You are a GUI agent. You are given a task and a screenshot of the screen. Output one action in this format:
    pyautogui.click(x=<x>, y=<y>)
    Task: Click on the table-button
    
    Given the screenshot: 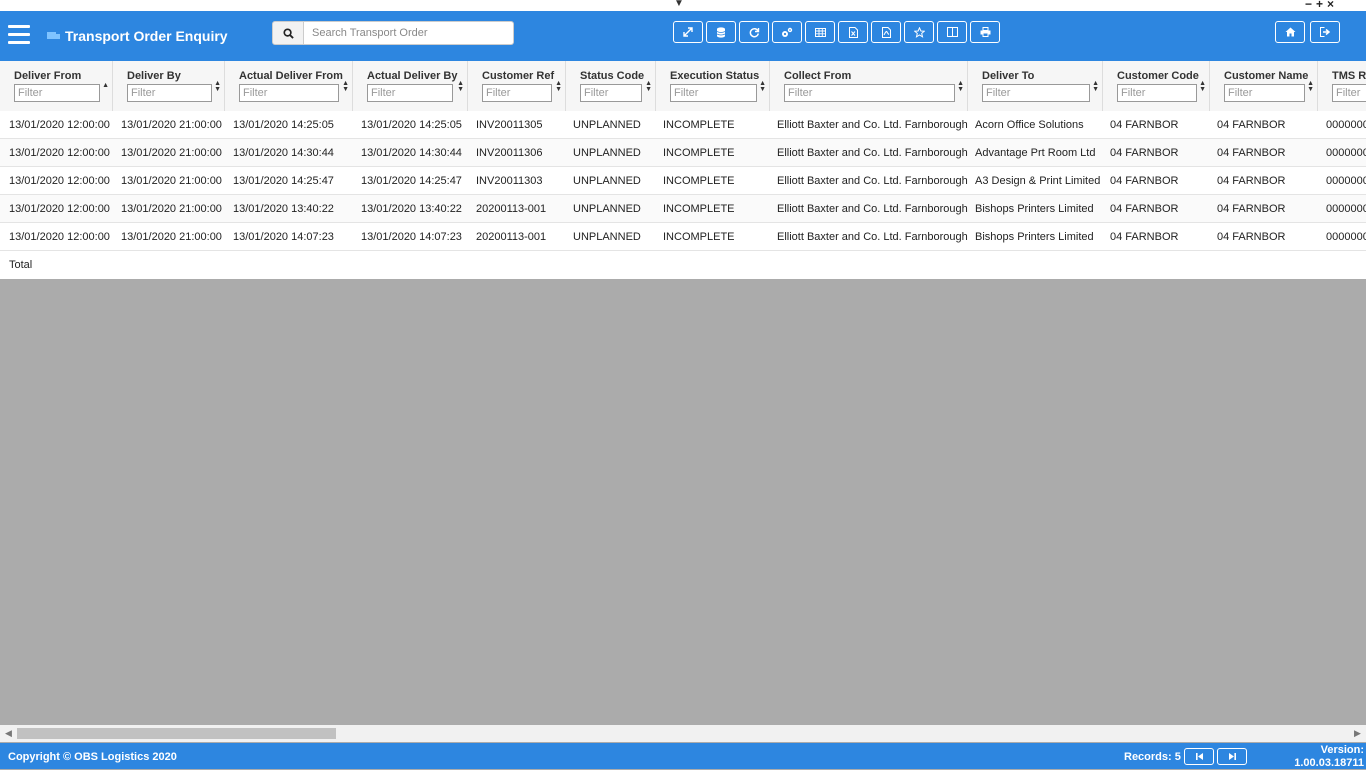 What is the action you would take?
    pyautogui.click(x=820, y=32)
    